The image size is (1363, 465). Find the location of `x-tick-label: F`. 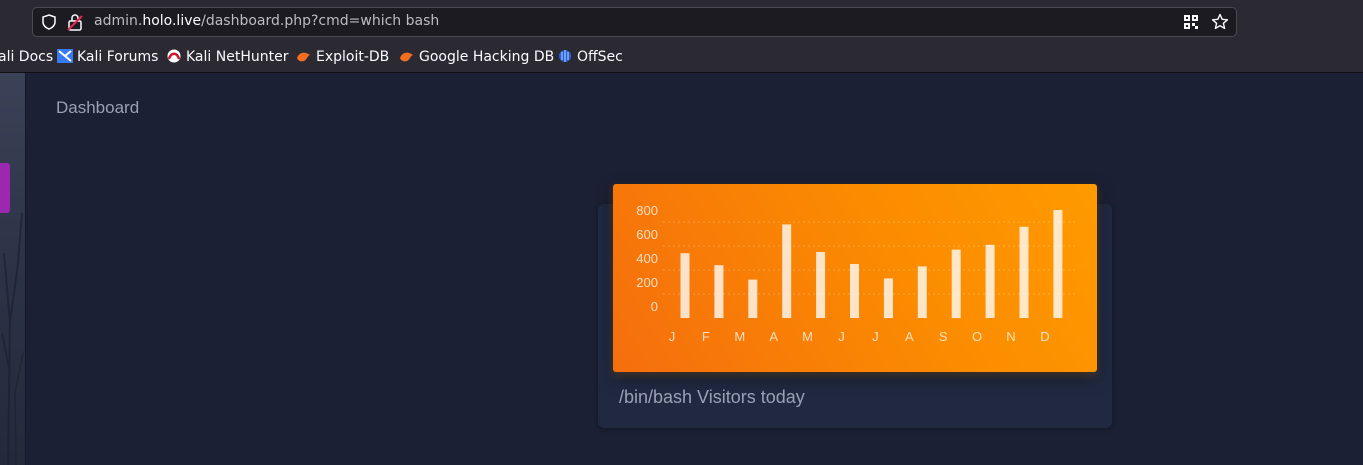

x-tick-label: F is located at coordinates (706, 336).